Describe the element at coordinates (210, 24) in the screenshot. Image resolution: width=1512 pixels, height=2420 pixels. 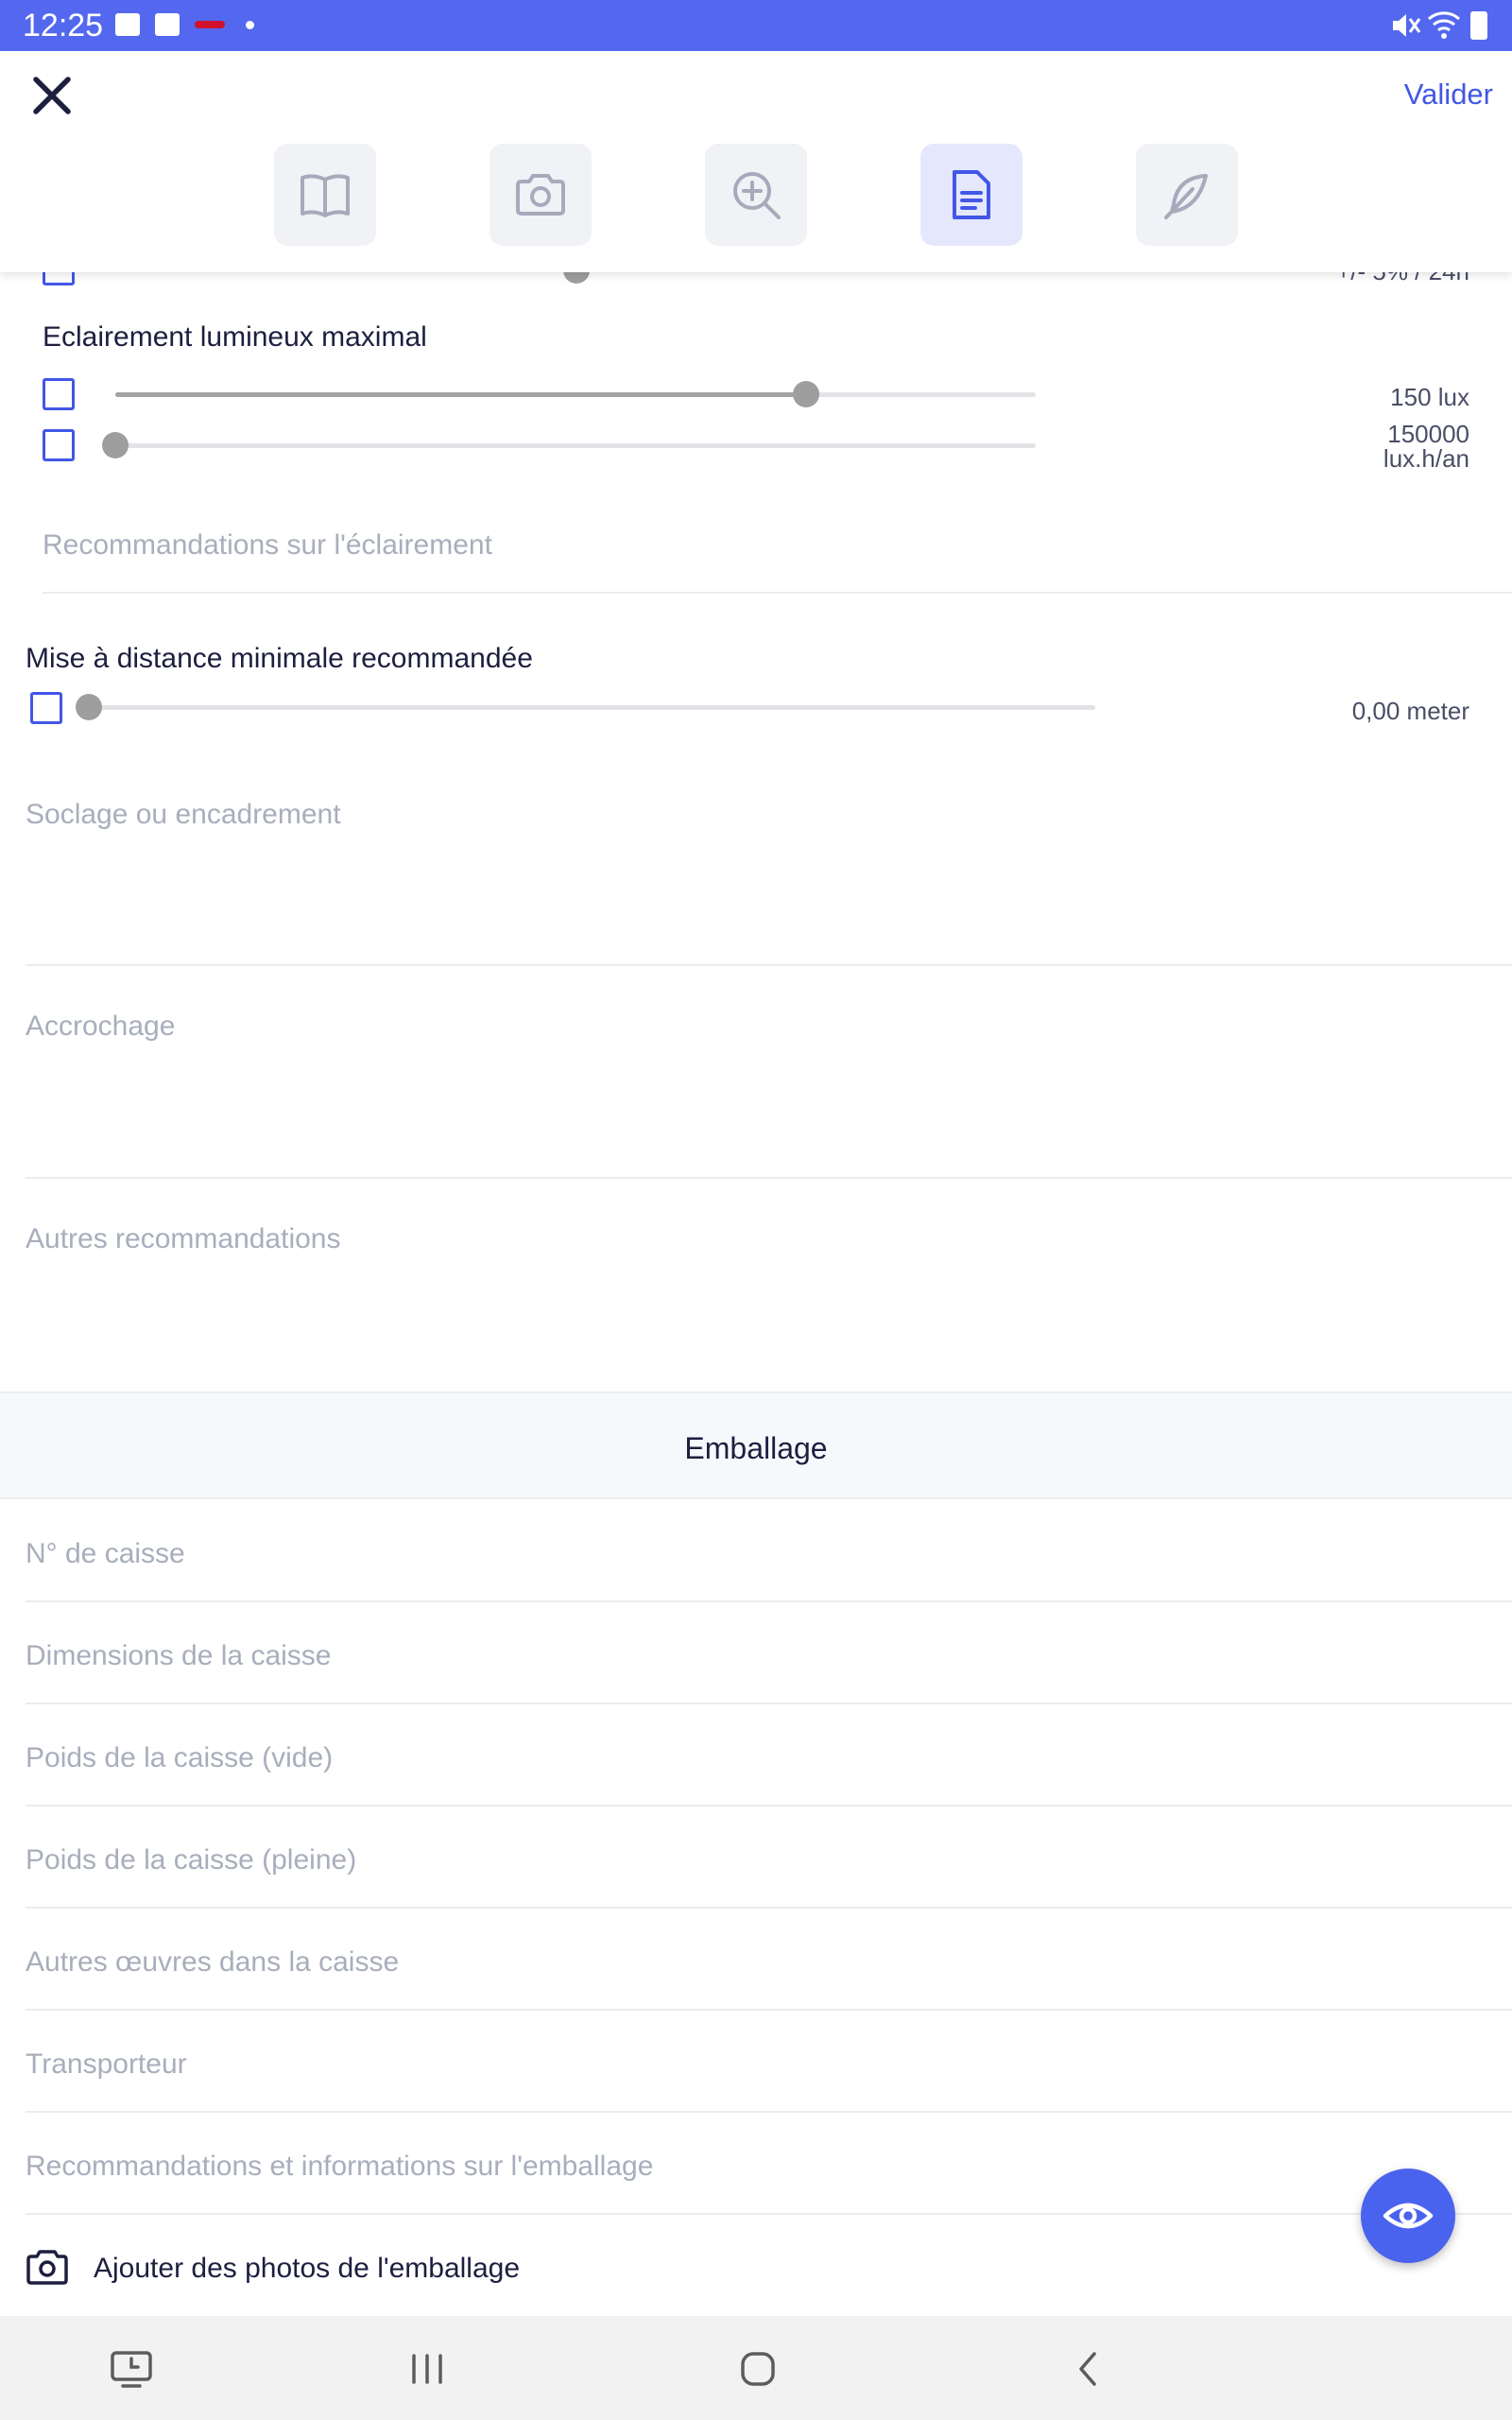
I see `app-notification-icon` at that location.